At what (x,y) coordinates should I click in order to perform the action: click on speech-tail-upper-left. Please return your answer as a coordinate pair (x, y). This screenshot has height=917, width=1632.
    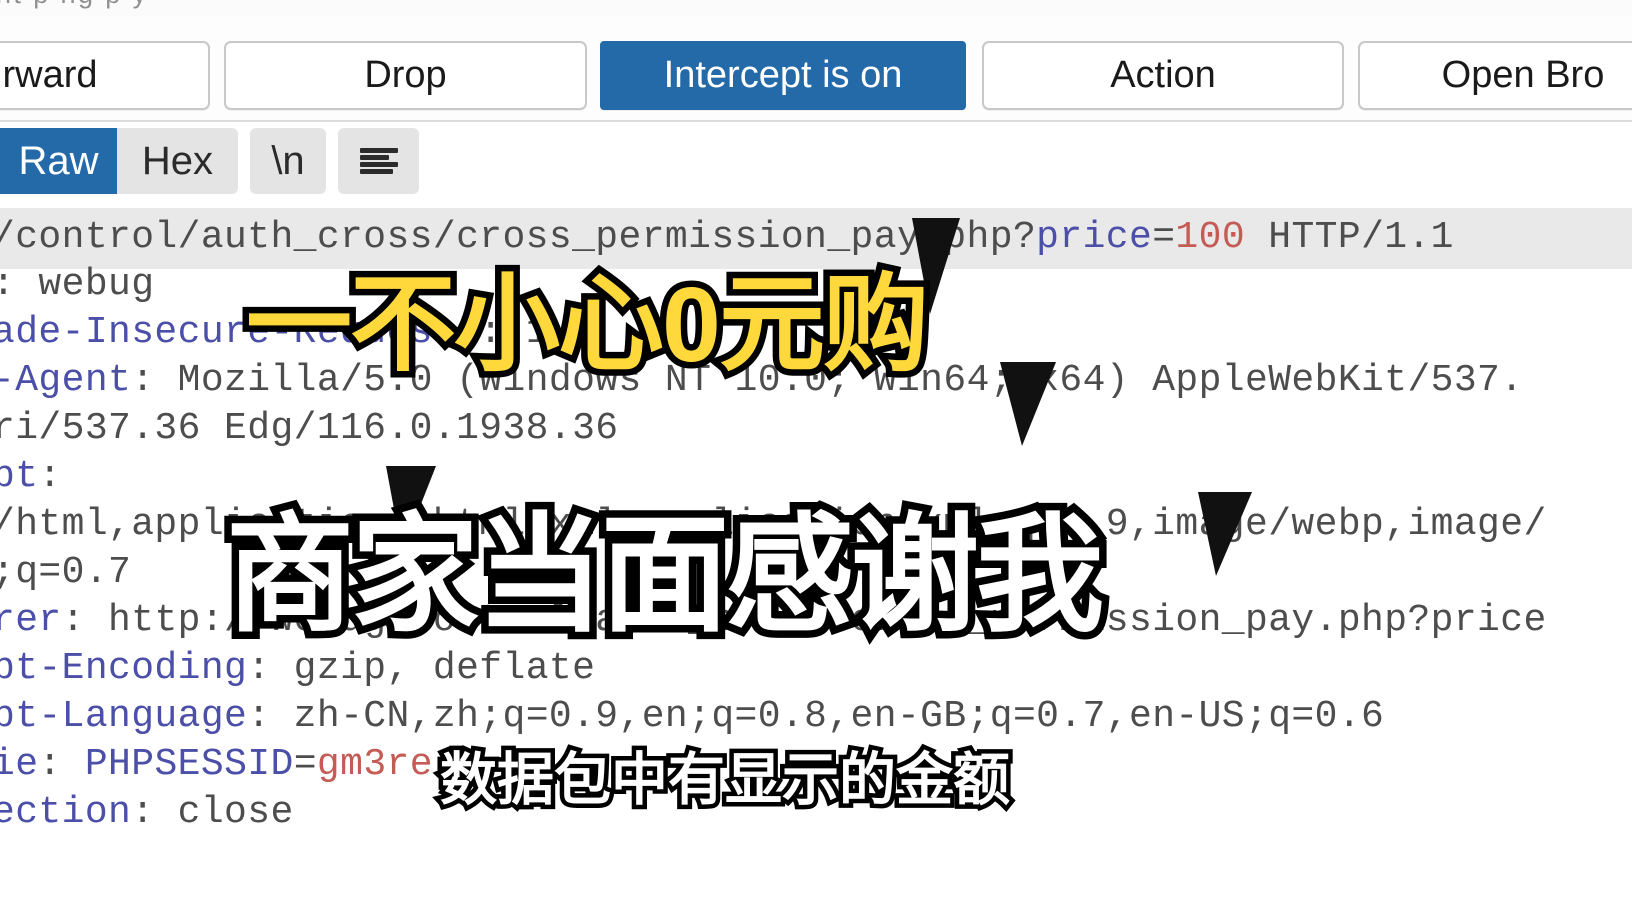
    Looking at the image, I should click on (936, 266).